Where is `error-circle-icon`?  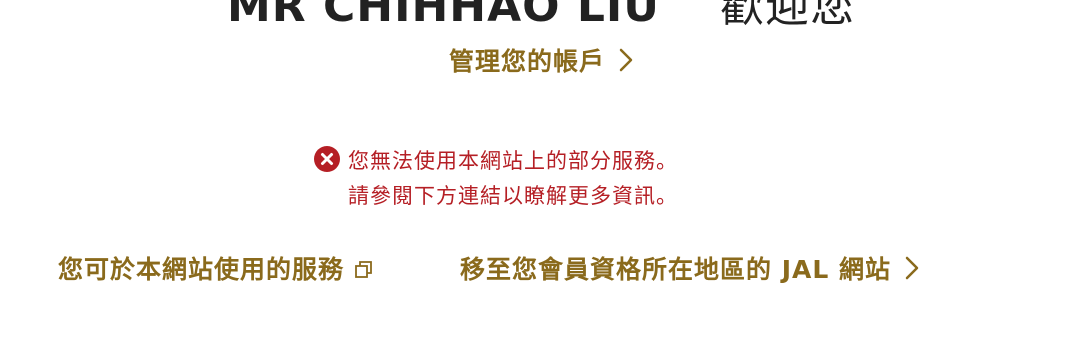 error-circle-icon is located at coordinates (327, 159).